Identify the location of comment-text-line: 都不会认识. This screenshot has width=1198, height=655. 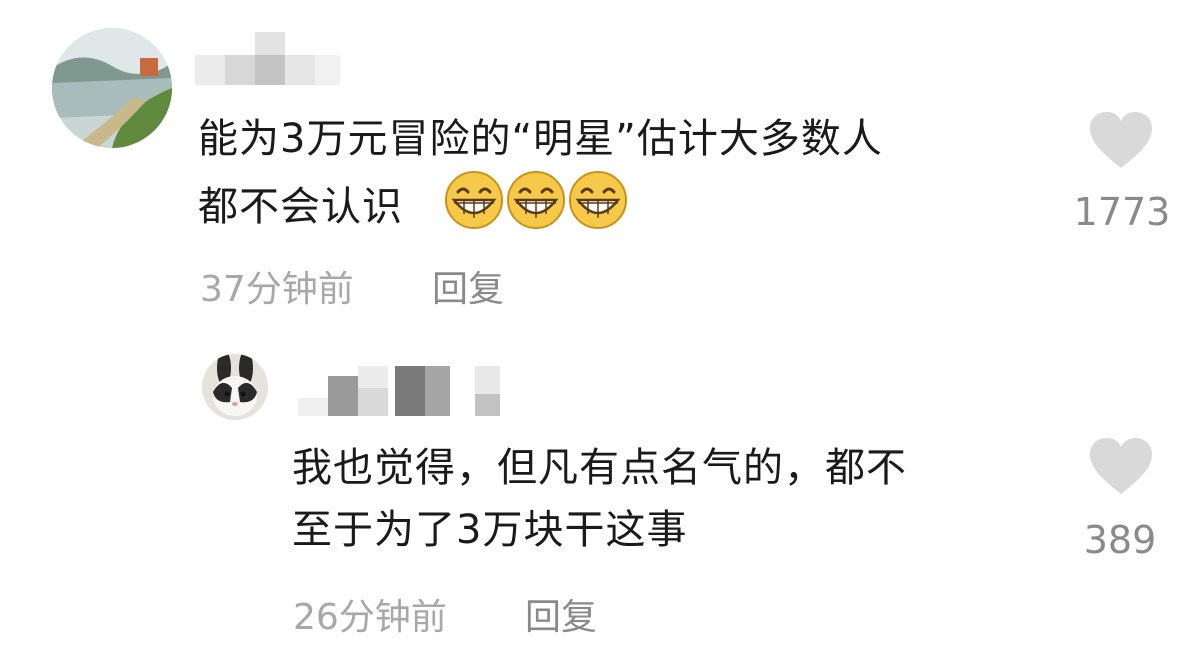
(300, 207).